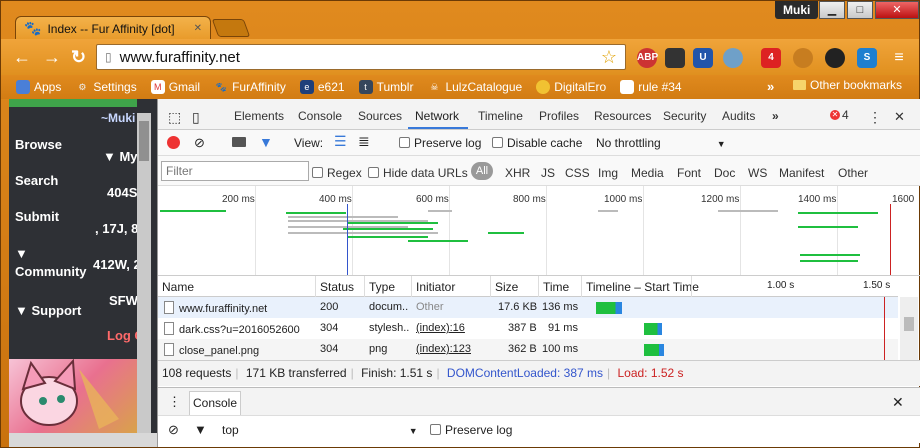  Describe the element at coordinates (118, 118) in the screenshot. I see `user-link: ~Muki` at that location.